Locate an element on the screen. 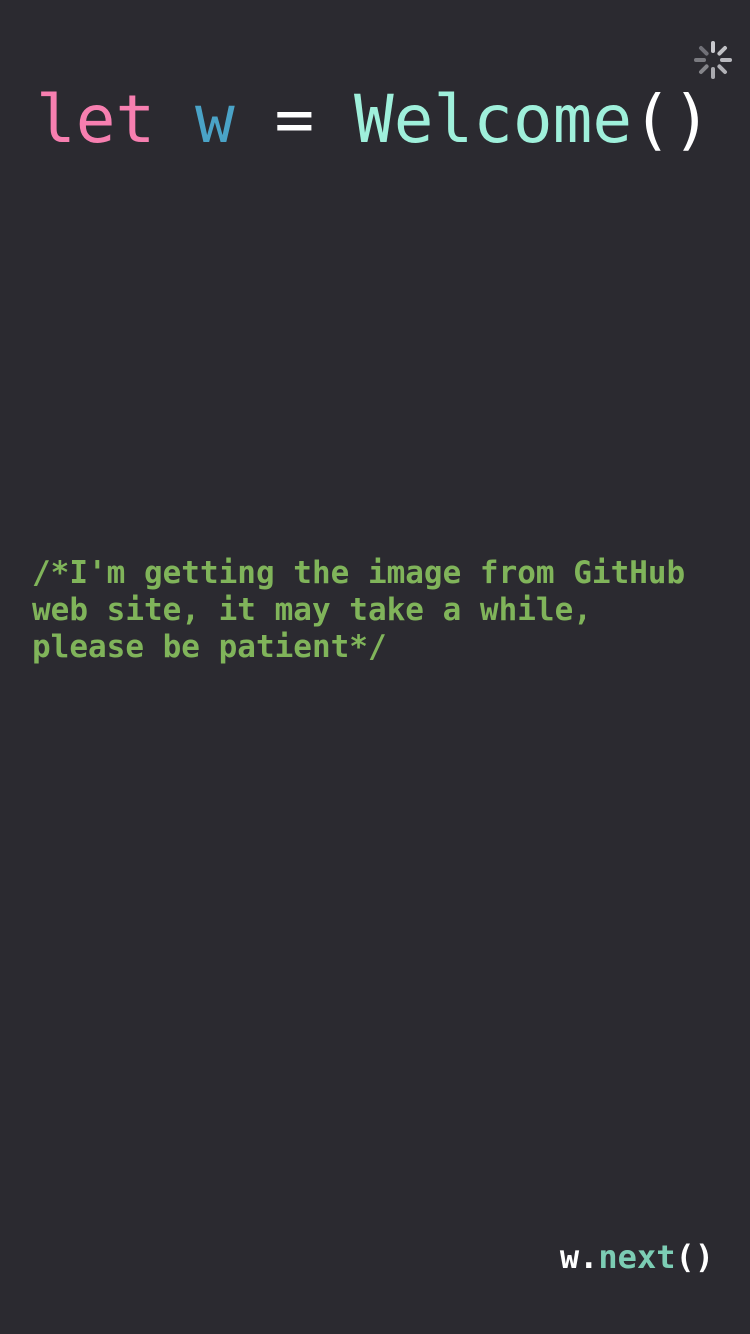 This screenshot has height=1334, width=750. comment-line: /*I'm getting the image from GitHub is located at coordinates (359, 573).